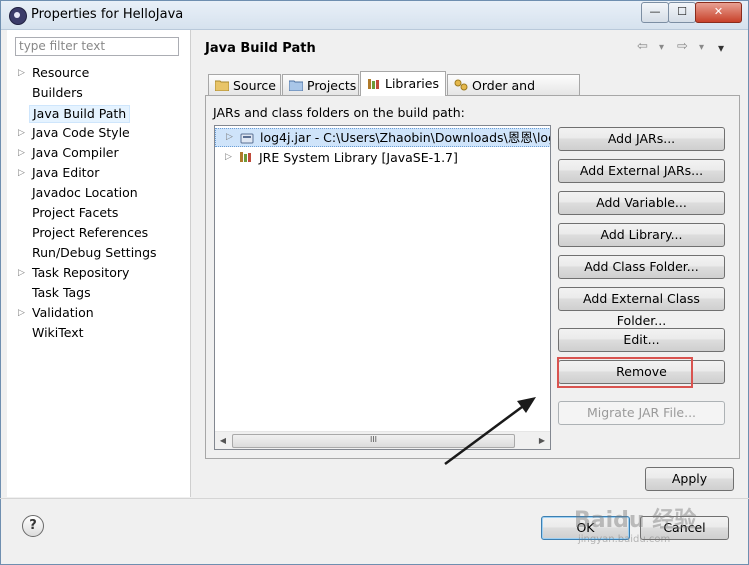 The height and width of the screenshot is (565, 749). What do you see at coordinates (222, 85) in the screenshot?
I see `source-folder-icon` at bounding box center [222, 85].